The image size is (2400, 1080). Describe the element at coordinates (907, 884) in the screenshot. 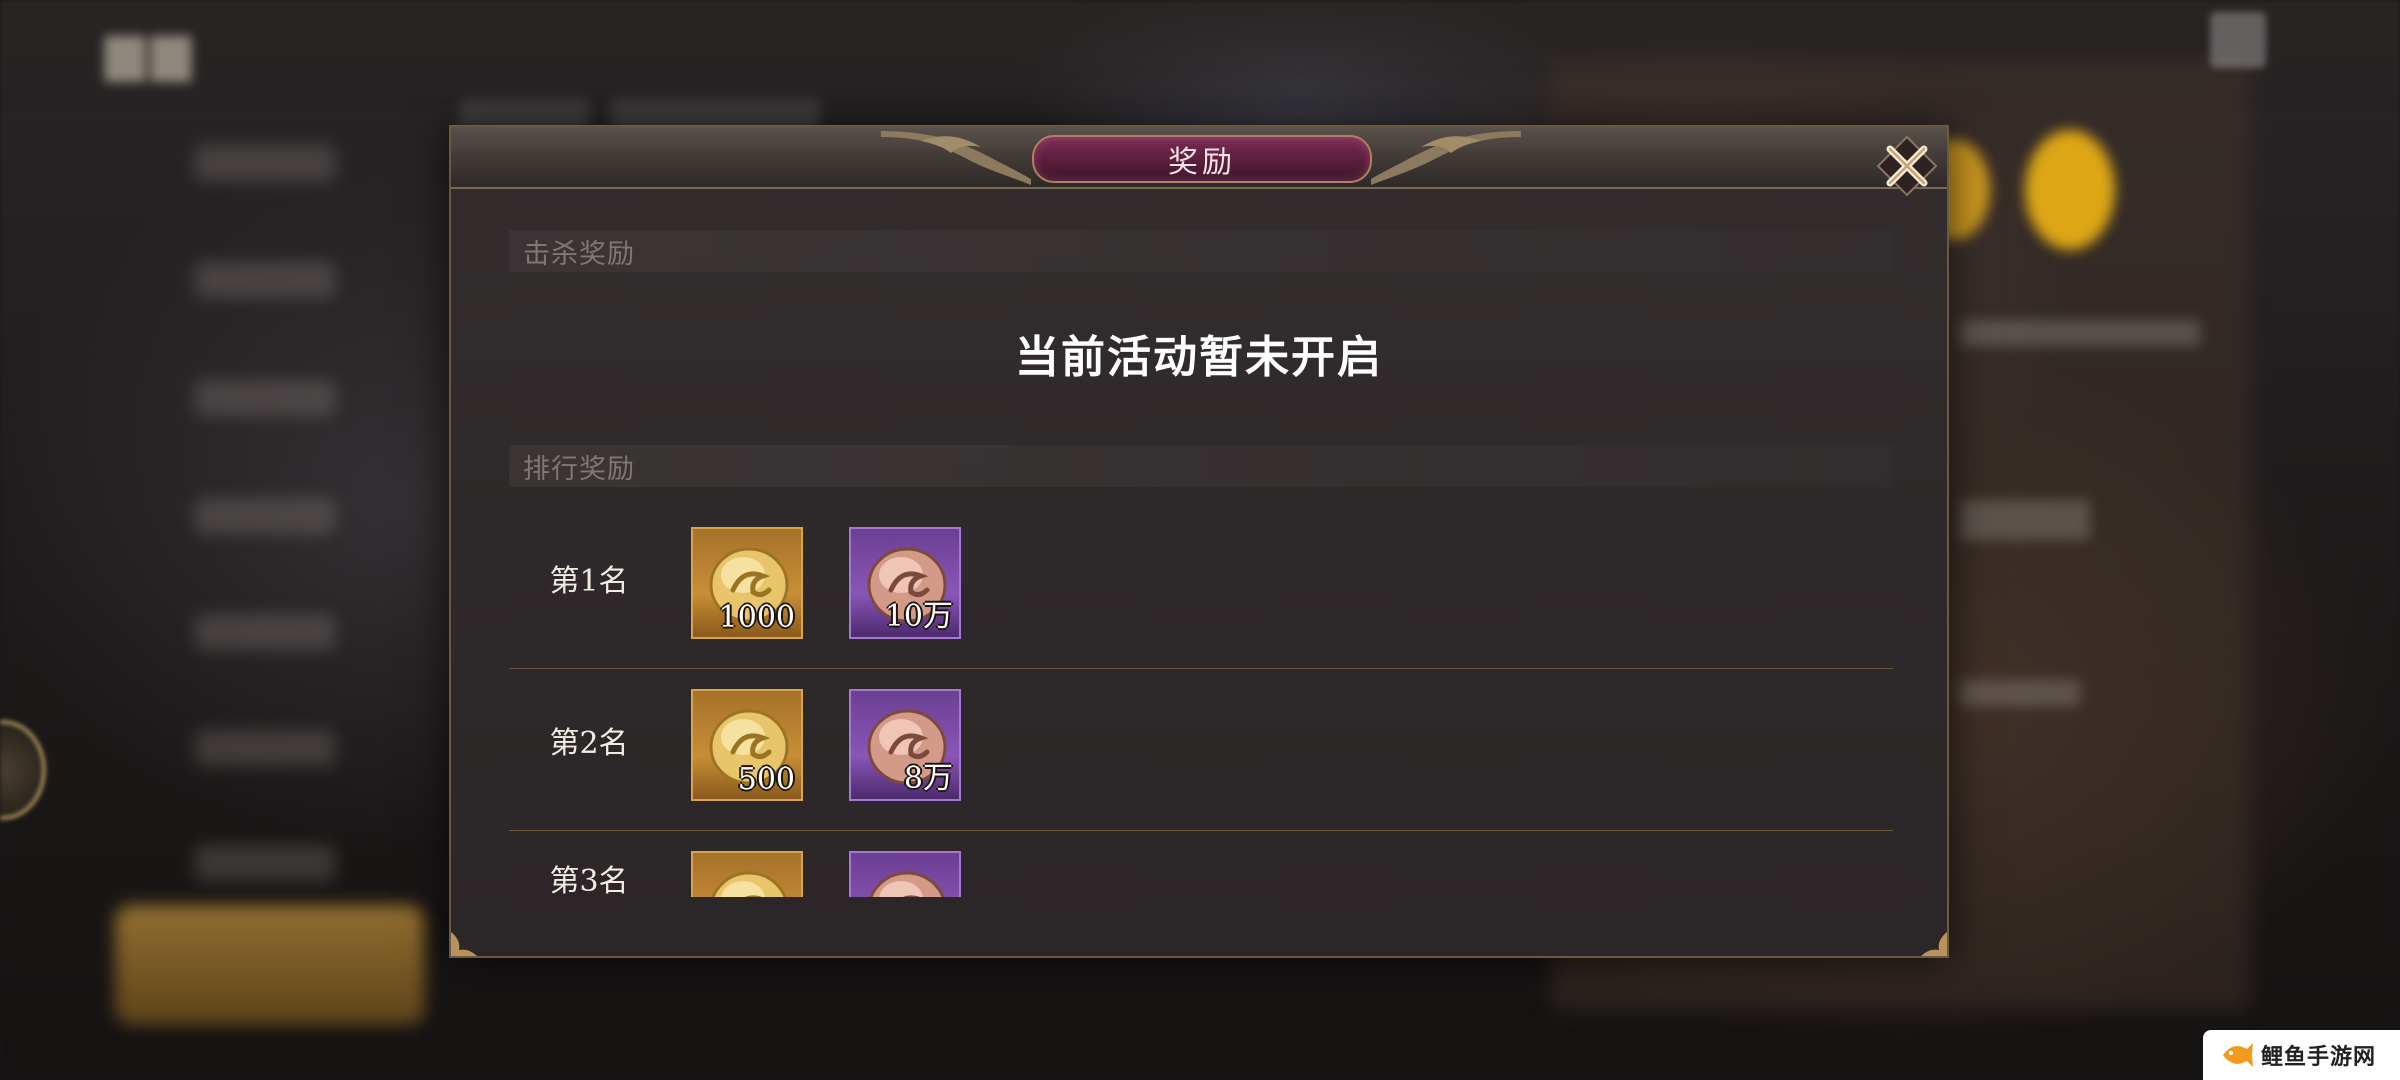

I see `copper-ingot-icon` at that location.